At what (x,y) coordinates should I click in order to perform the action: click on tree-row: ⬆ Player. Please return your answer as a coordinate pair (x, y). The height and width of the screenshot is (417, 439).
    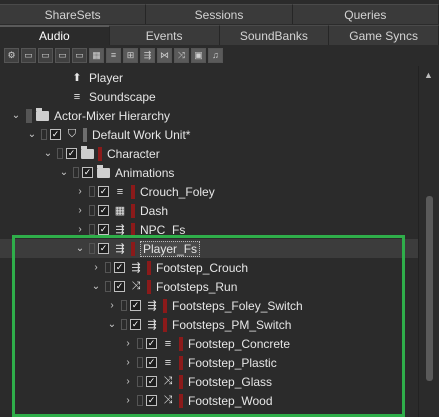
    Looking at the image, I should click on (209, 77).